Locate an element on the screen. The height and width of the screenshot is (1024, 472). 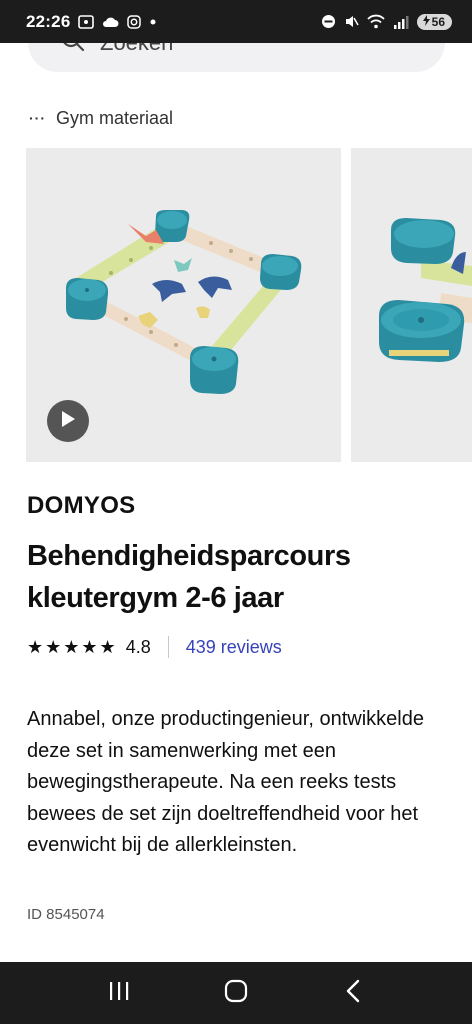
android-navigation-bar is located at coordinates (236, 993).